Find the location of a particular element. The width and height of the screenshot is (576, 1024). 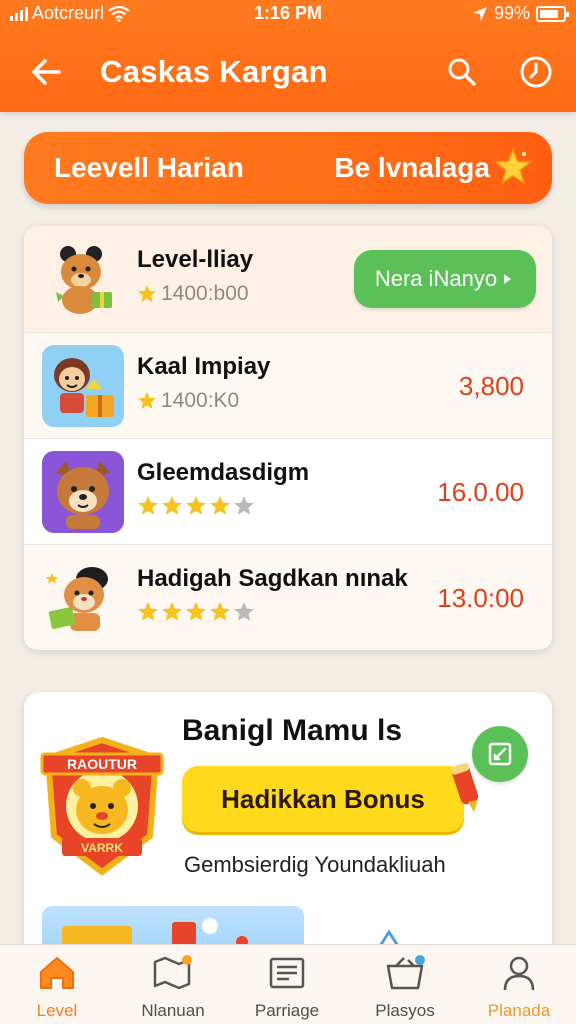

level-score: 1400:b00 is located at coordinates (193, 294).